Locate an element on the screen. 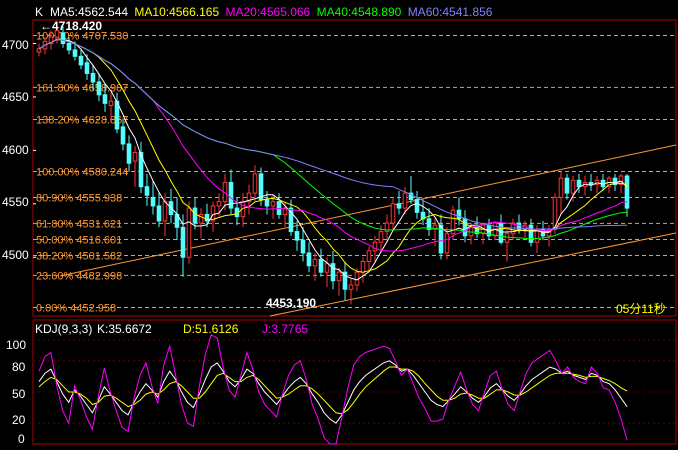 The height and width of the screenshot is (450, 678). kdj-tick: 50 is located at coordinates (19, 394).